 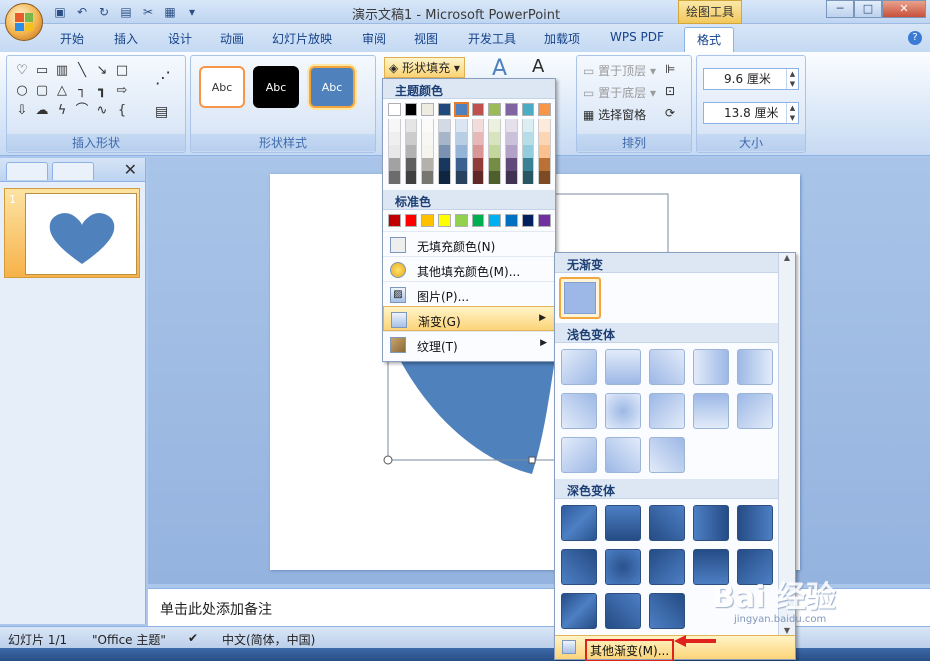 What do you see at coordinates (538, 66) in the screenshot?
I see `text-color-icon: A` at bounding box center [538, 66].